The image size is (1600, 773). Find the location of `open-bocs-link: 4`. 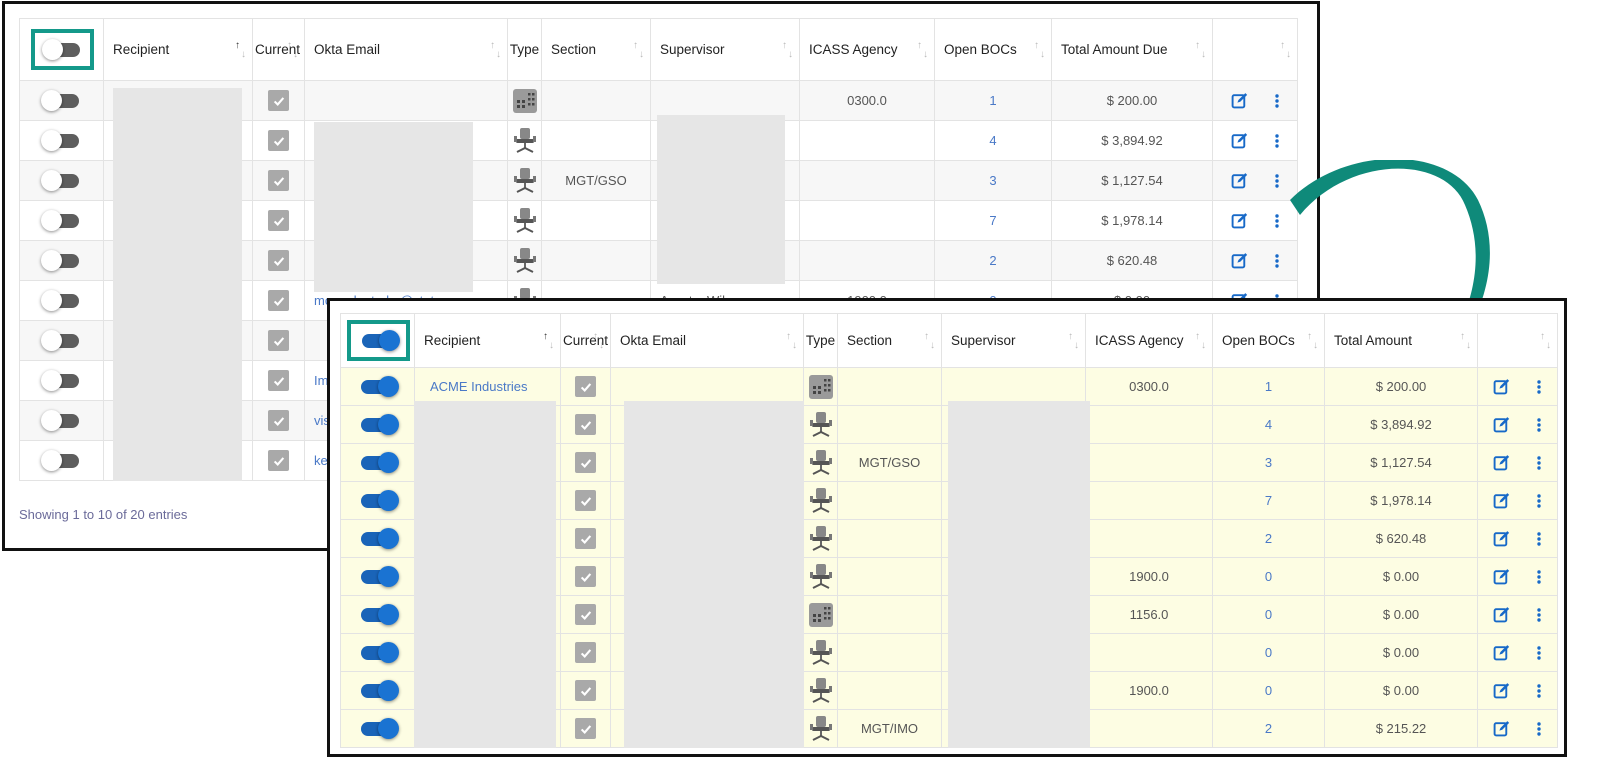

open-bocs-link: 4 is located at coordinates (993, 140).